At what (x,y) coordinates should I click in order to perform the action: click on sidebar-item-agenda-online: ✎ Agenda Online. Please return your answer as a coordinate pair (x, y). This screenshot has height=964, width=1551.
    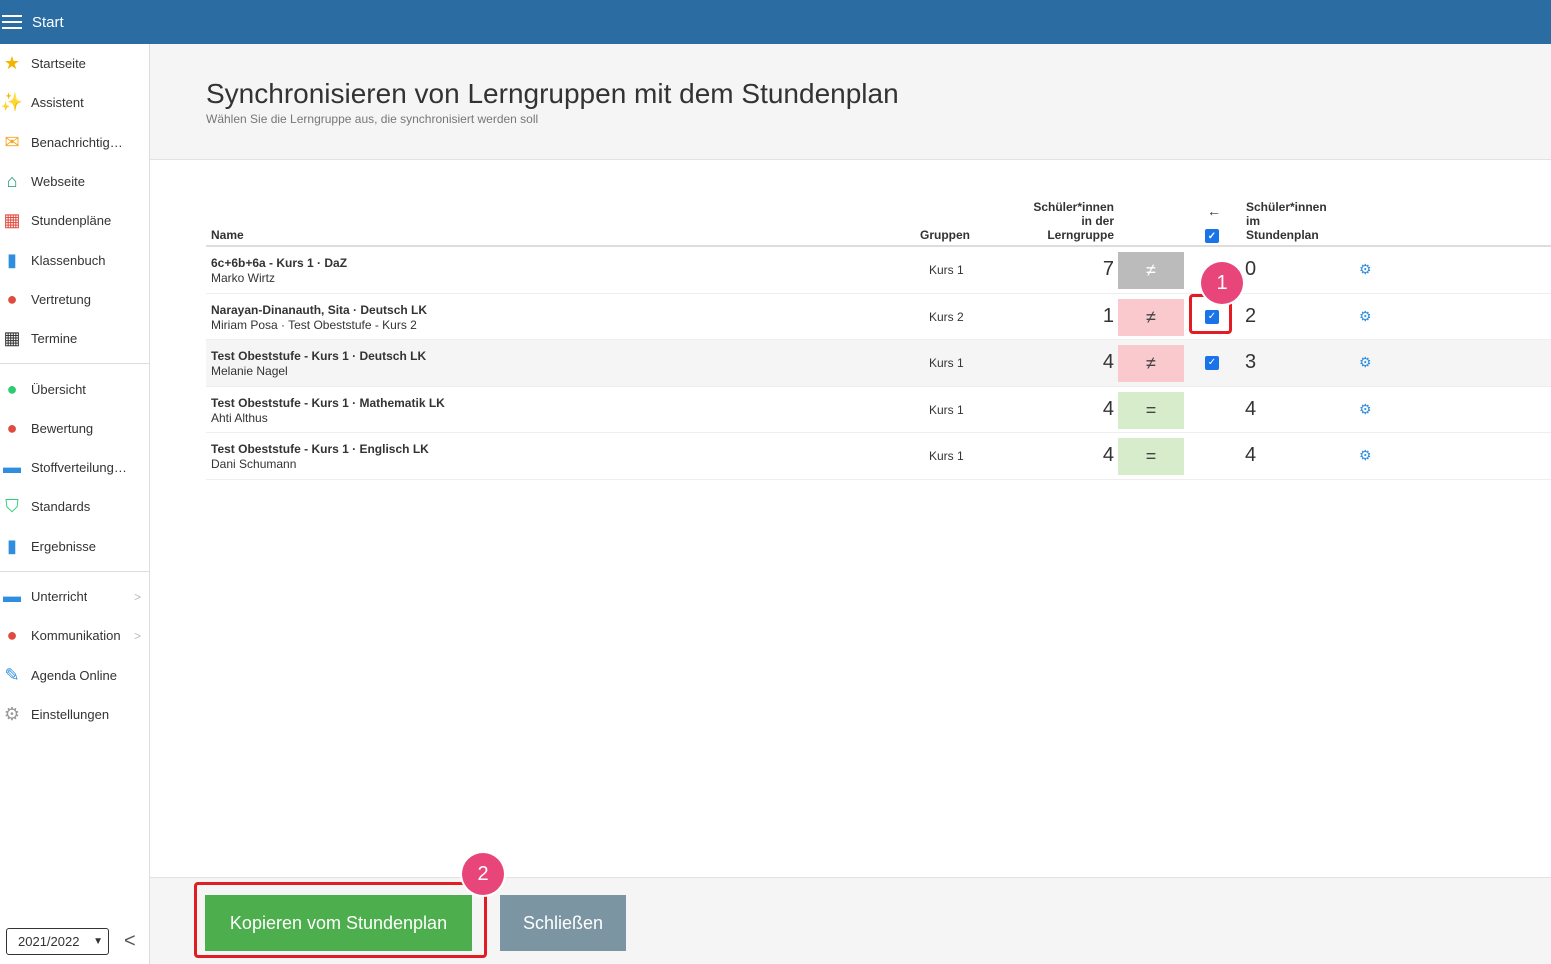
    Looking at the image, I should click on (74, 674).